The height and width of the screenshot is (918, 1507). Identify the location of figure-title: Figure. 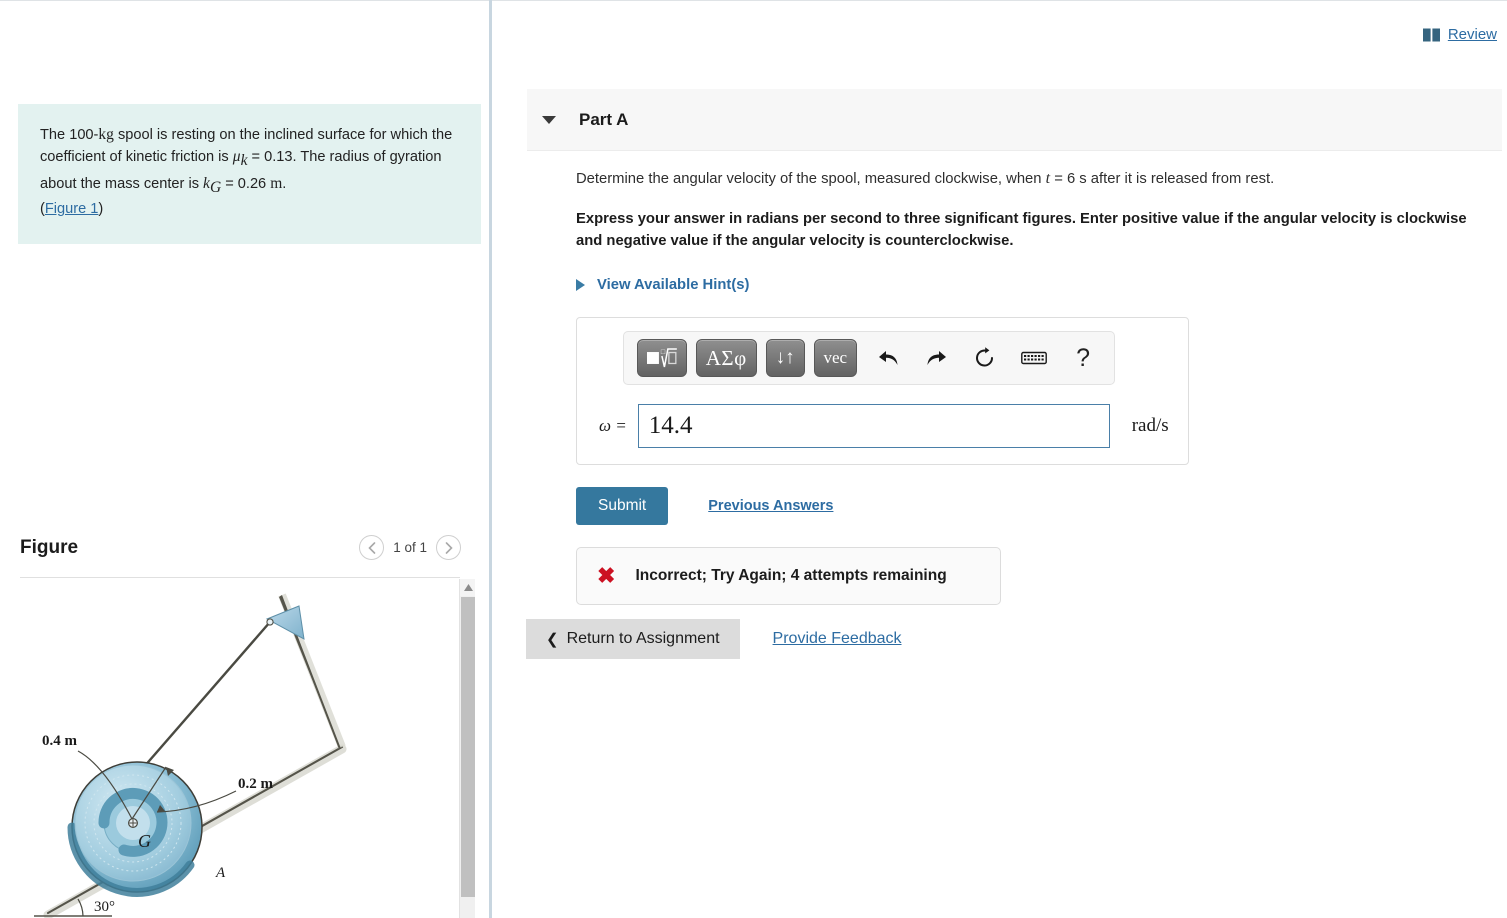
(49, 547).